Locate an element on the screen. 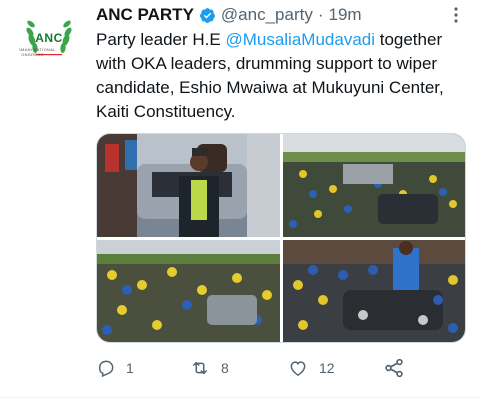 This screenshot has width=480, height=400. avatar: ANC AMANI NATIONAL CONGRESS is located at coordinates (49, 41).